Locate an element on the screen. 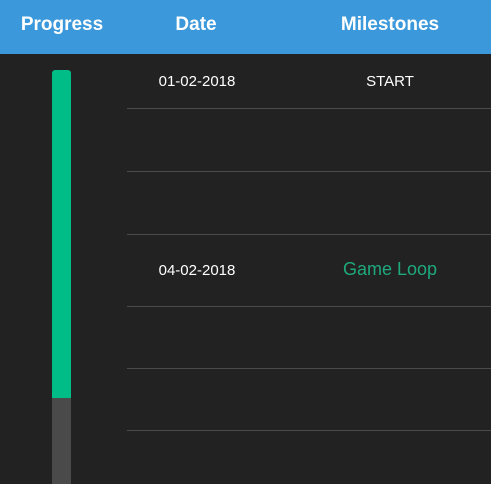 This screenshot has height=484, width=491. table-row: 01-02-2018 START is located at coordinates (309, 81).